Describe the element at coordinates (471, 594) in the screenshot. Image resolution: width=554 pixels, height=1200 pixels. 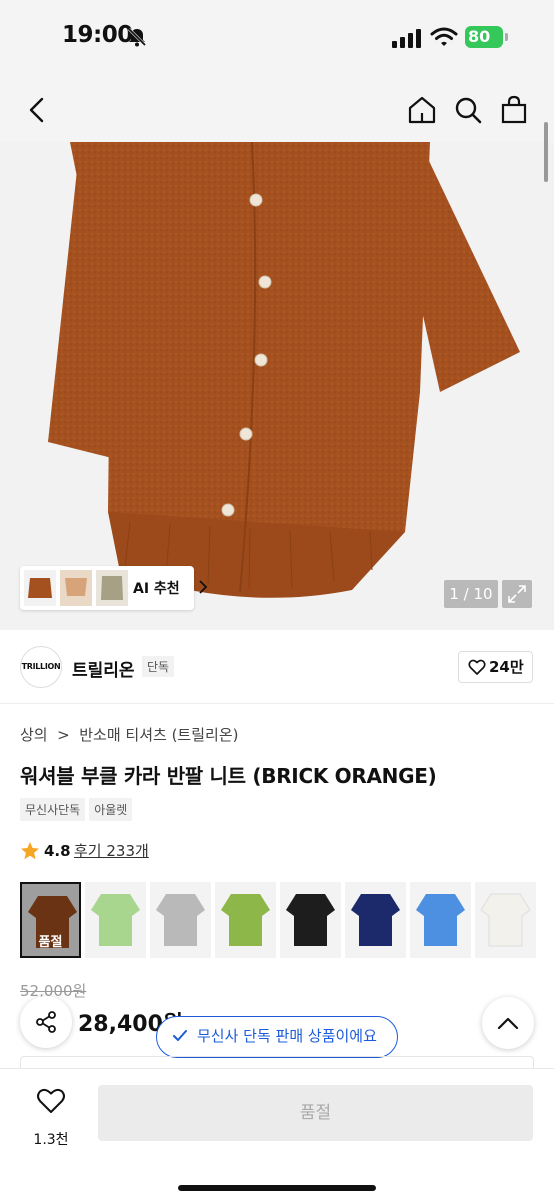
I see `image-counter: 1 / 10` at that location.